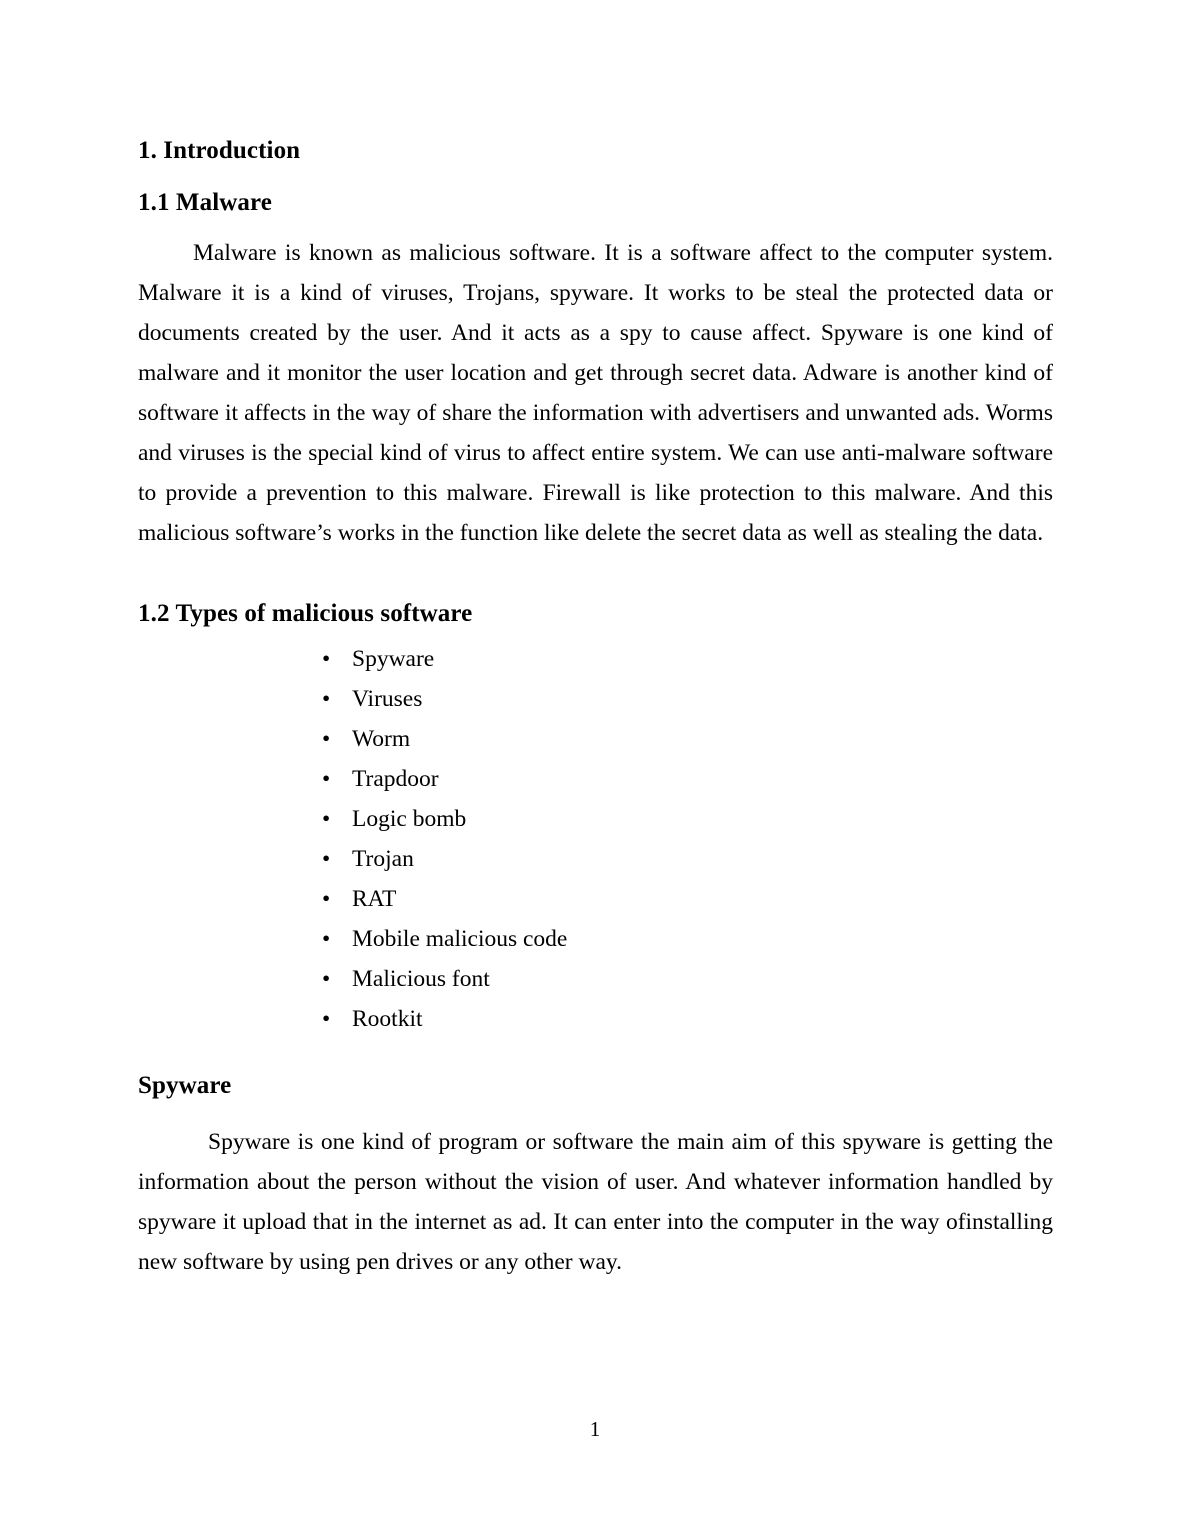 Image resolution: width=1190 pixels, height=1540 pixels. Describe the element at coordinates (595, 979) in the screenshot. I see `list-item: • Malicious font` at that location.